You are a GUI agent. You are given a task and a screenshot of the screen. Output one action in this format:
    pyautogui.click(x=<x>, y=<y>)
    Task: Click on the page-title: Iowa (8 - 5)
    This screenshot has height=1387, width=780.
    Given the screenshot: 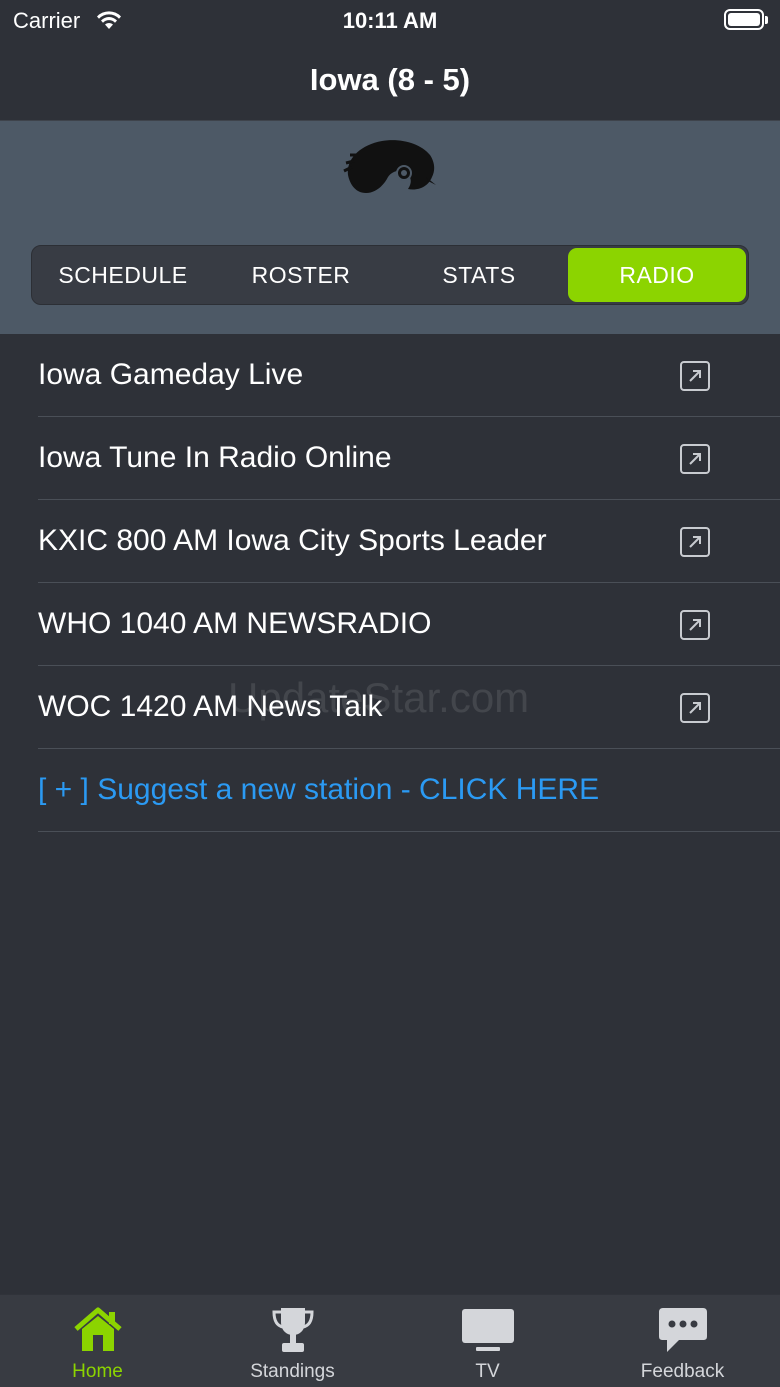 What is the action you would take?
    pyautogui.click(x=390, y=79)
    